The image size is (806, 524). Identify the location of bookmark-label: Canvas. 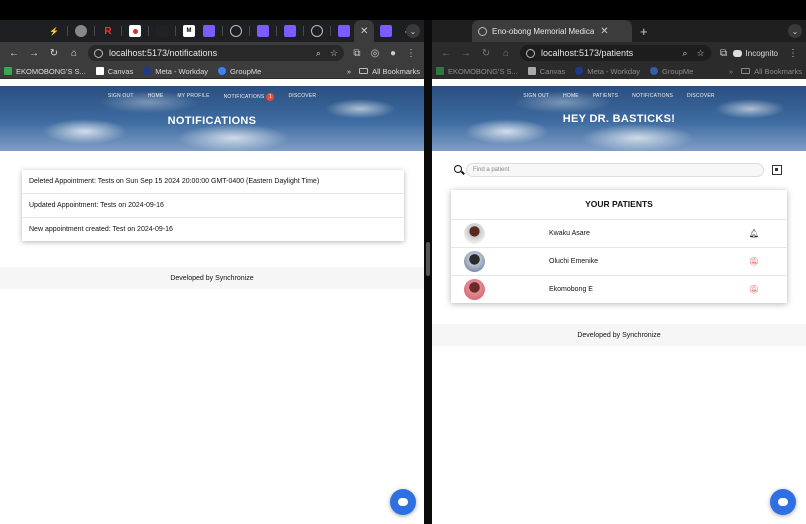
(552, 71).